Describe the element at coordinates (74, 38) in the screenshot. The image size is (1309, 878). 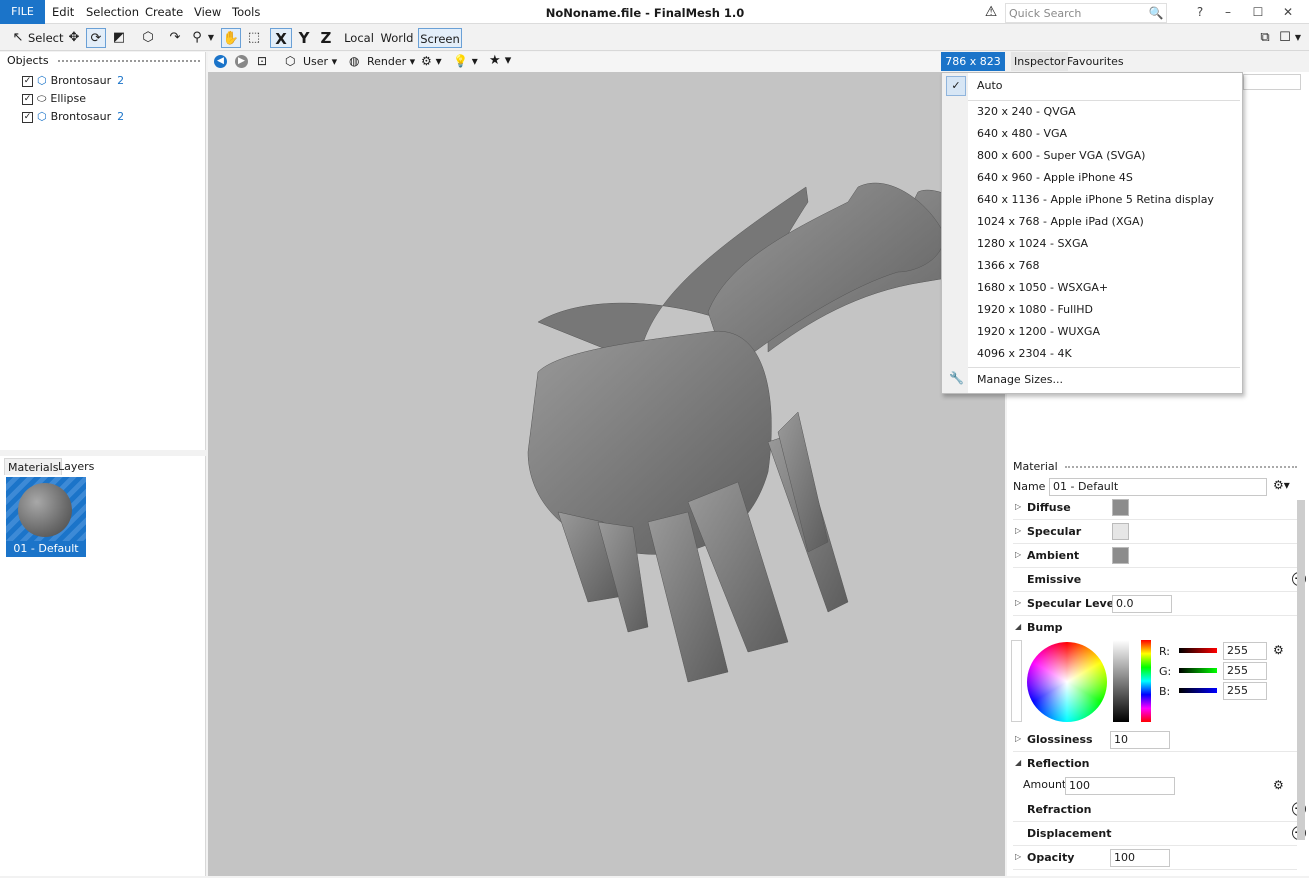
I see `move-icon: ✥` at that location.